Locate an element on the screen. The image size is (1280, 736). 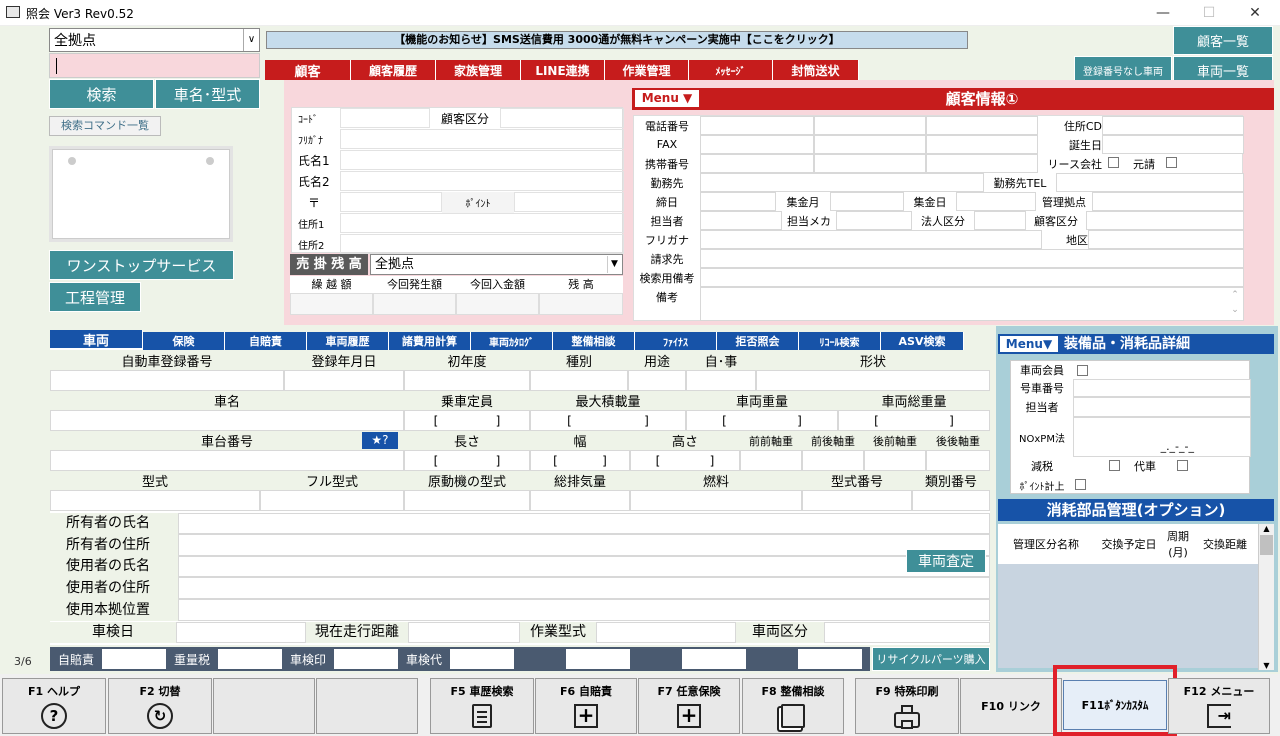
tab-compulsory: 自賠責 is located at coordinates (266, 341).